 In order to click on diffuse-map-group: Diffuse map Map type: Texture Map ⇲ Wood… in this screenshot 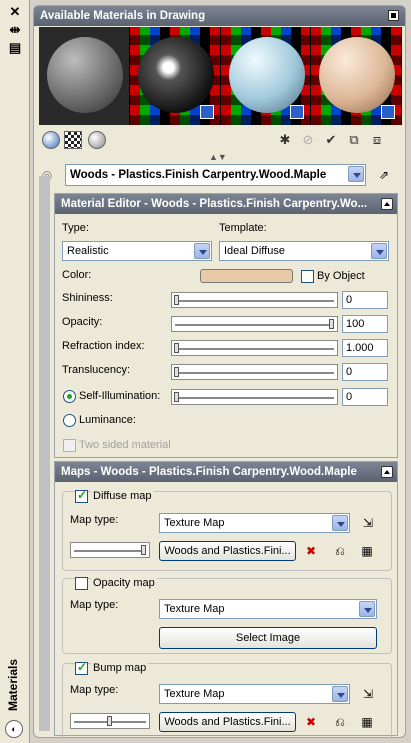, I will do `click(227, 529)`.